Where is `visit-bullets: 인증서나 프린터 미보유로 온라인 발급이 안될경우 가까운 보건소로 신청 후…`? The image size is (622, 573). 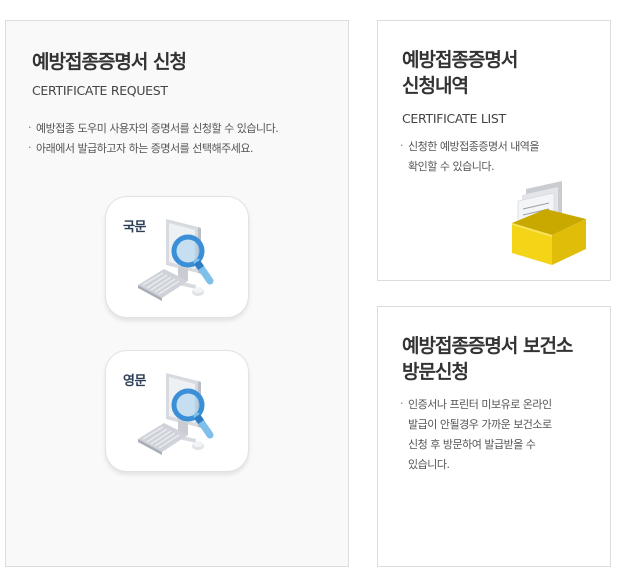
visit-bullets: 인증서나 프린터 미보유로 온라인 발급이 안될경우 가까운 보건소로 신청 후… is located at coordinates (494, 434).